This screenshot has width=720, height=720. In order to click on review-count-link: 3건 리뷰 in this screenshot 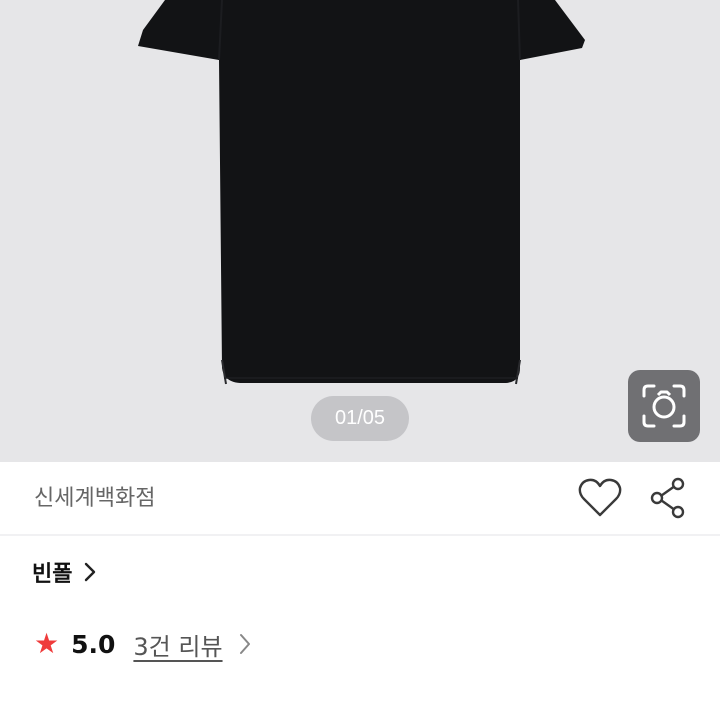, I will do `click(177, 644)`.